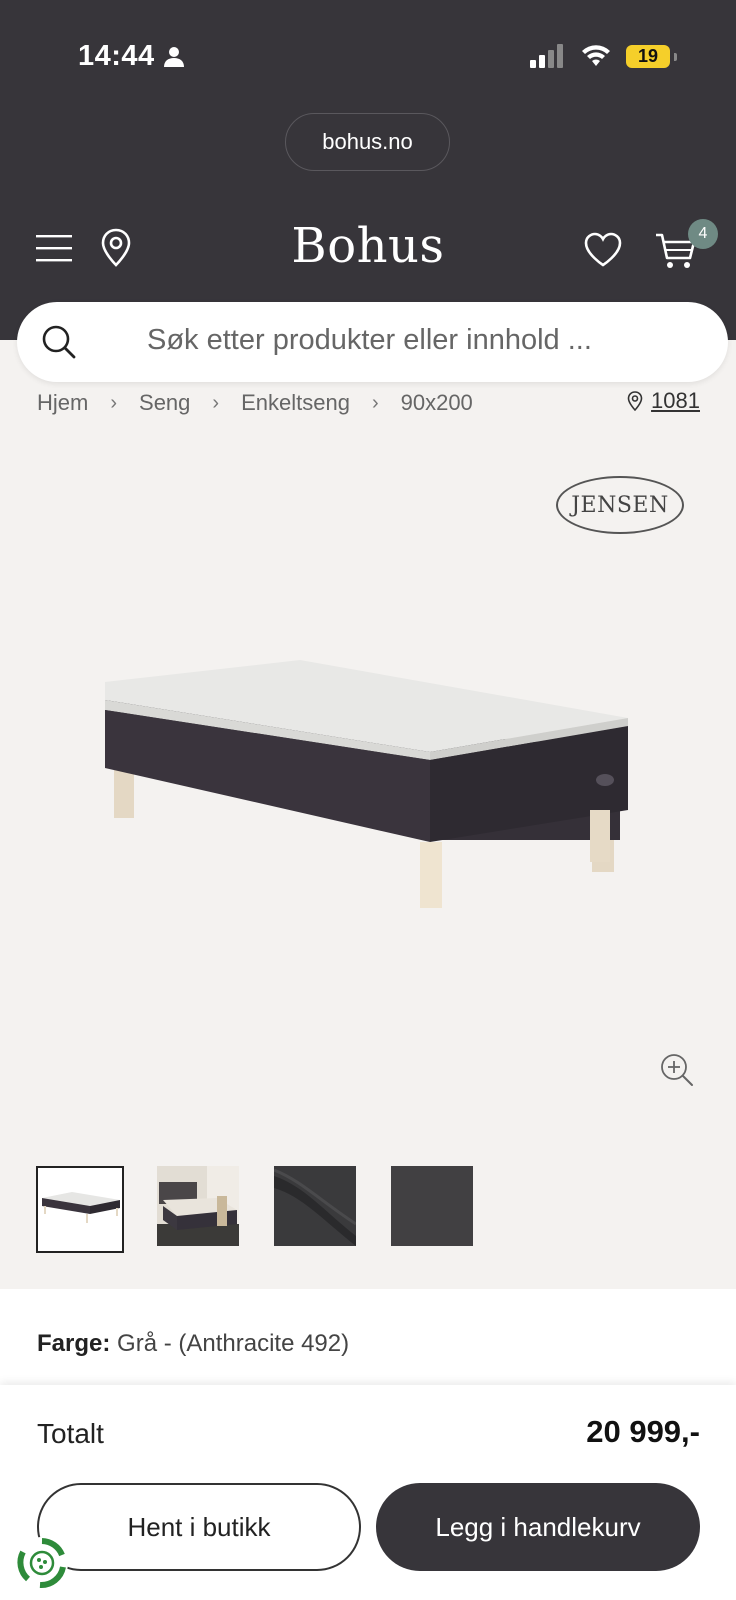 The height and width of the screenshot is (1600, 736). I want to click on breadcrumb-item: Seng, so click(164, 403).